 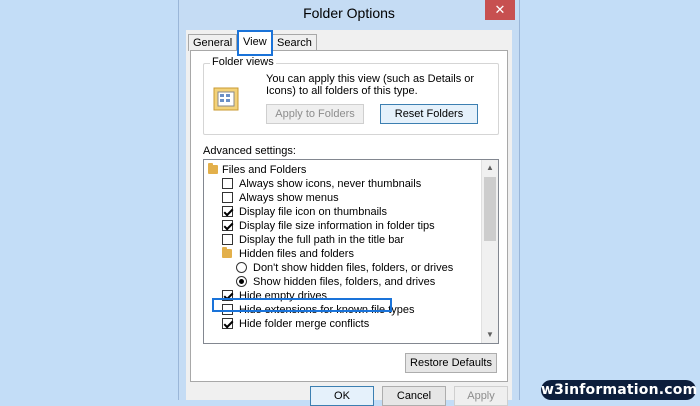 What do you see at coordinates (481, 396) in the screenshot?
I see `apply-button: Apply` at bounding box center [481, 396].